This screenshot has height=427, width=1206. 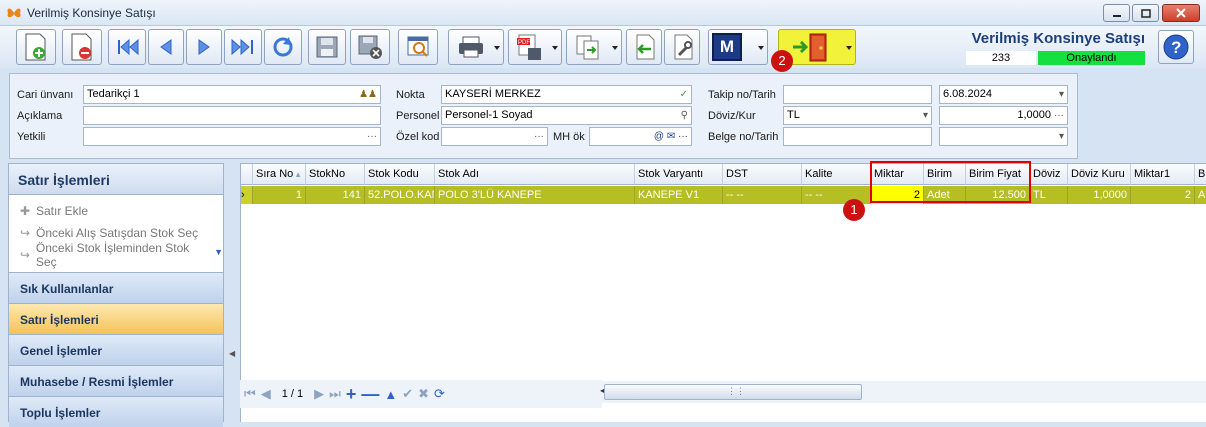 I want to click on prev-page-icon: ◀, so click(x=266, y=394).